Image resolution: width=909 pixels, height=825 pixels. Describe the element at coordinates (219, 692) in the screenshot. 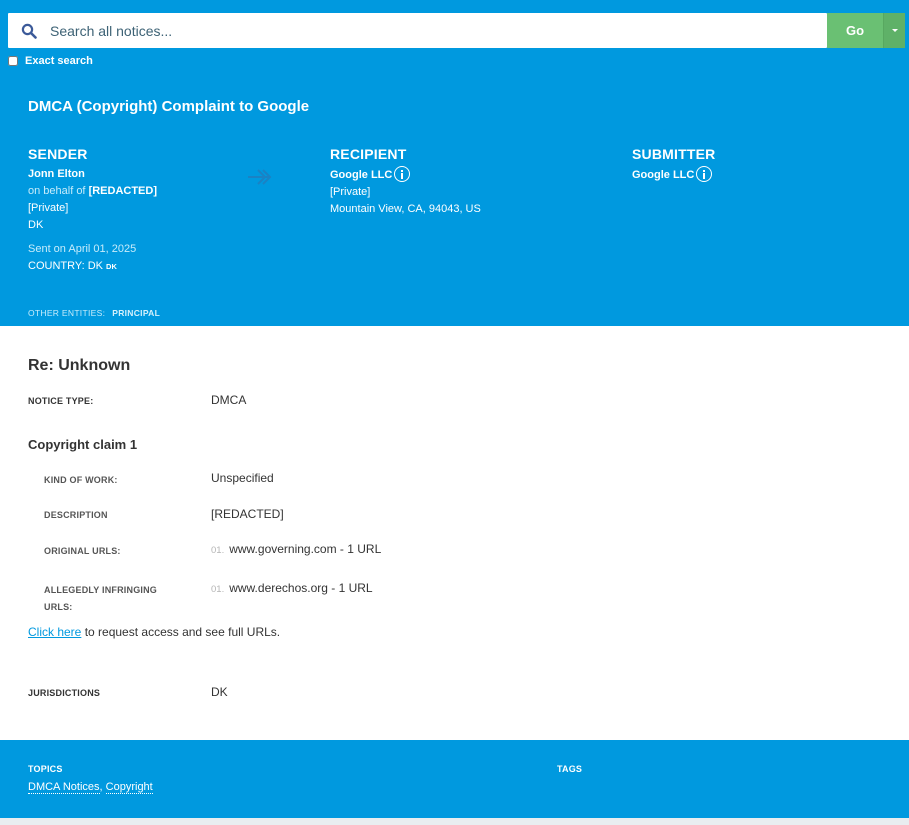

I see `jurisdictions-value: DK` at that location.